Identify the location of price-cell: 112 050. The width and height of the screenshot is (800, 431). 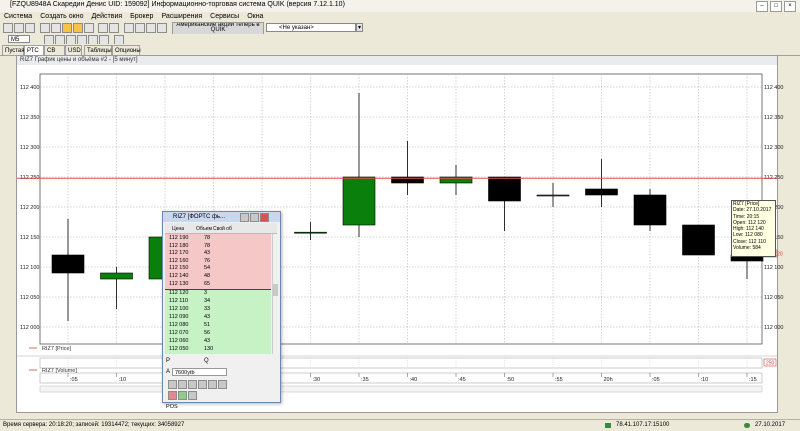
(179, 349).